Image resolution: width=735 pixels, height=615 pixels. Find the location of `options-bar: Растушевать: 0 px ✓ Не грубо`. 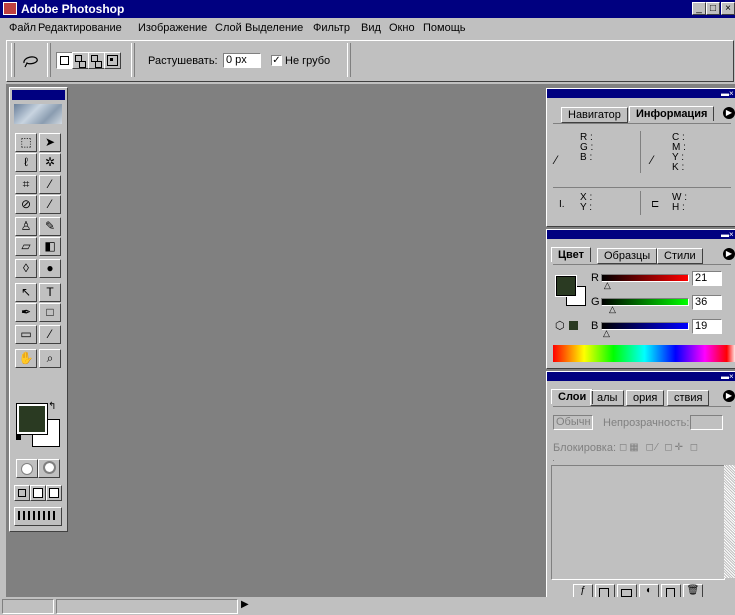

options-bar: Растушевать: 0 px ✓ Не грубо is located at coordinates (370, 61).